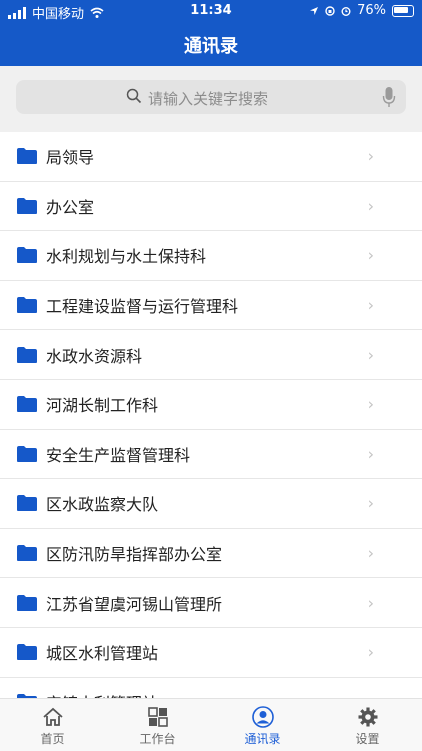 Image resolution: width=422 pixels, height=751 pixels. Describe the element at coordinates (371, 10) in the screenshot. I see `battery-percent: 76%` at that location.